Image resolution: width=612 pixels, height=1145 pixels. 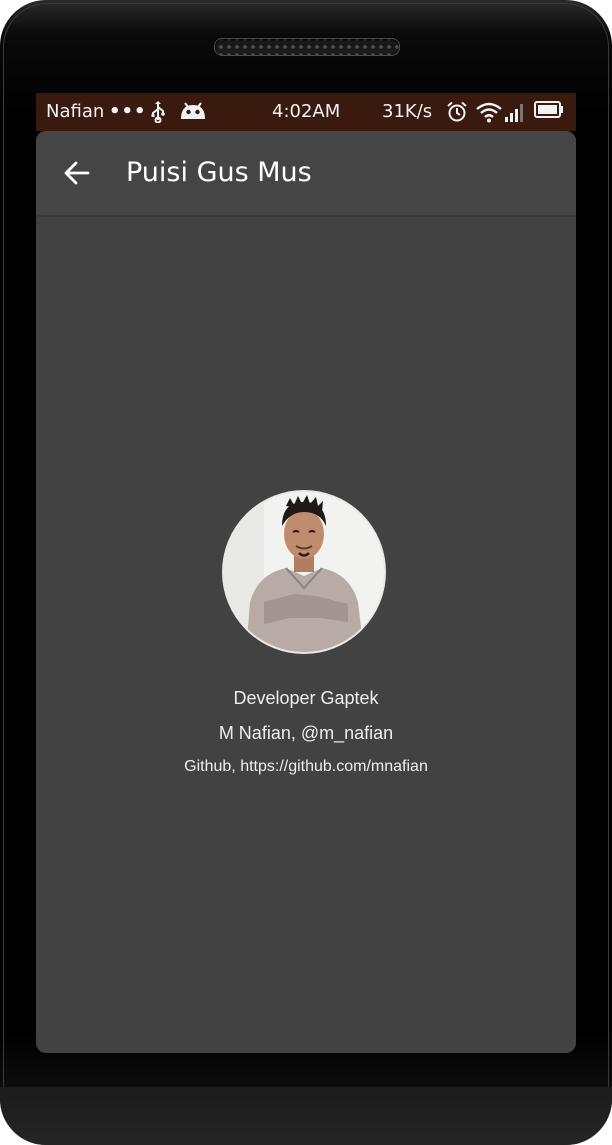 I want to click on developer-photo, so click(x=304, y=572).